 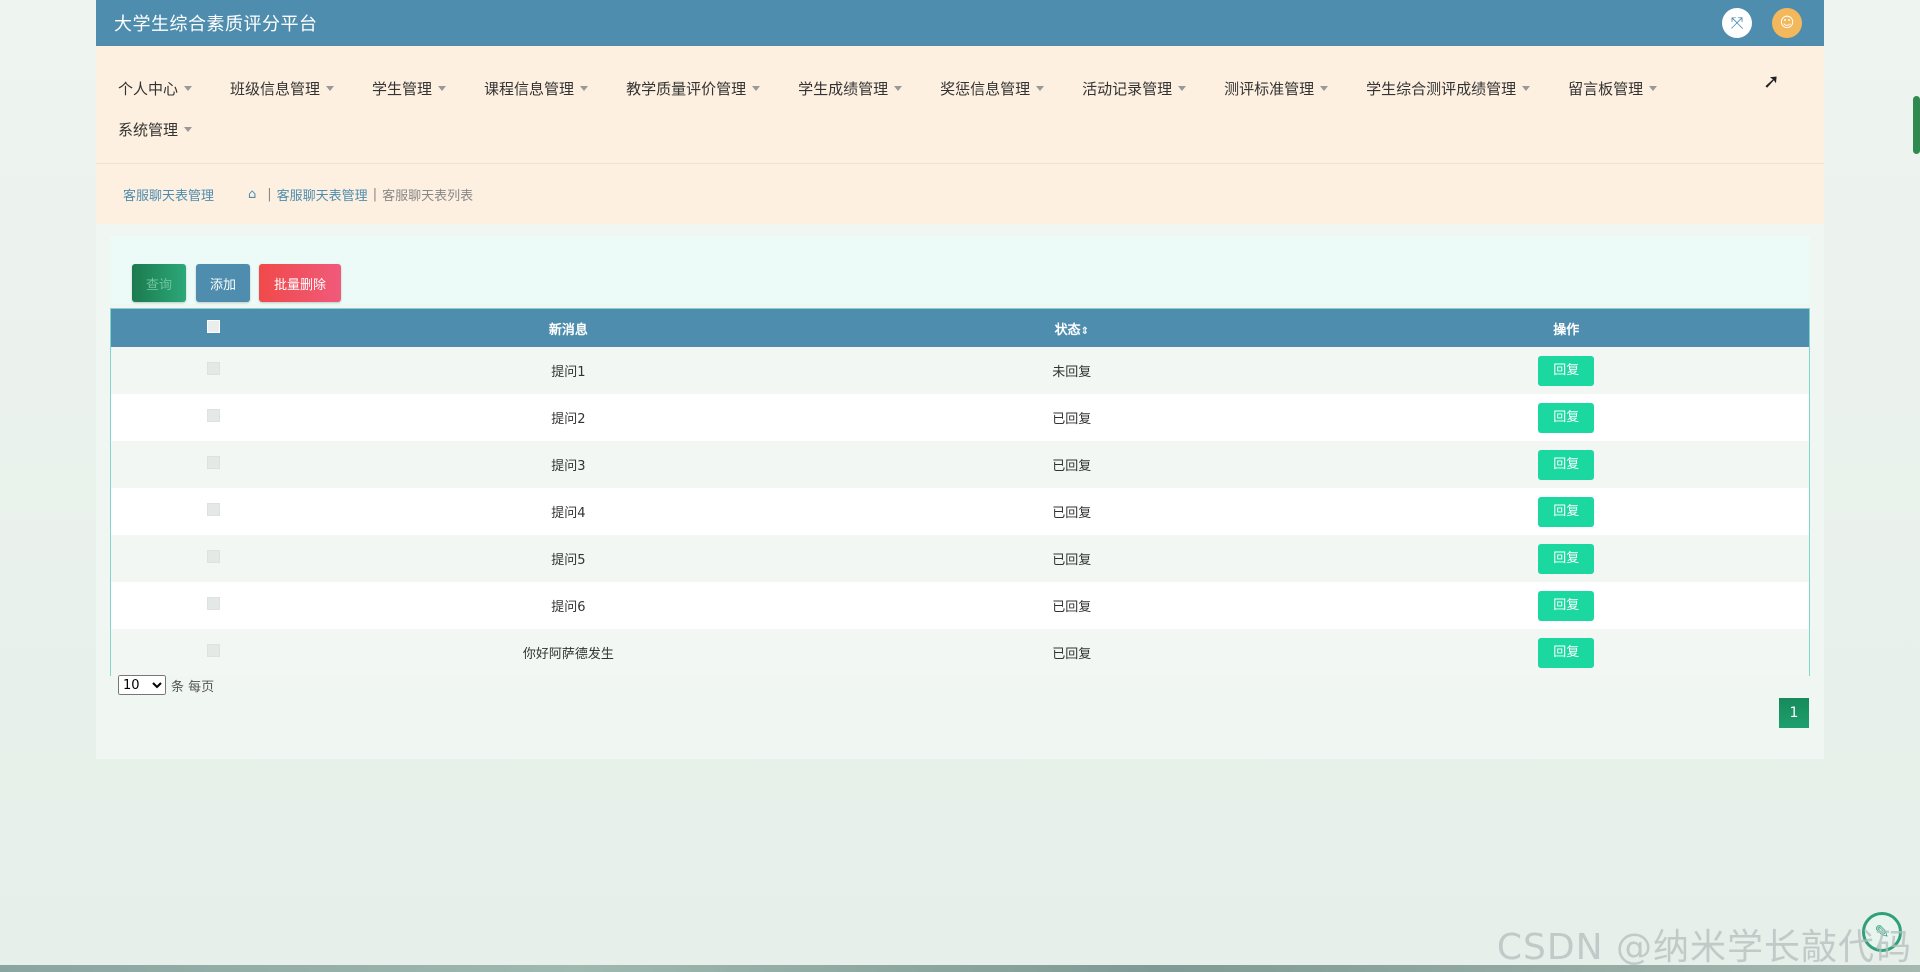 What do you see at coordinates (693, 88) in the screenshot?
I see `nav-item-teaching-eval: 教学质量评价管理` at bounding box center [693, 88].